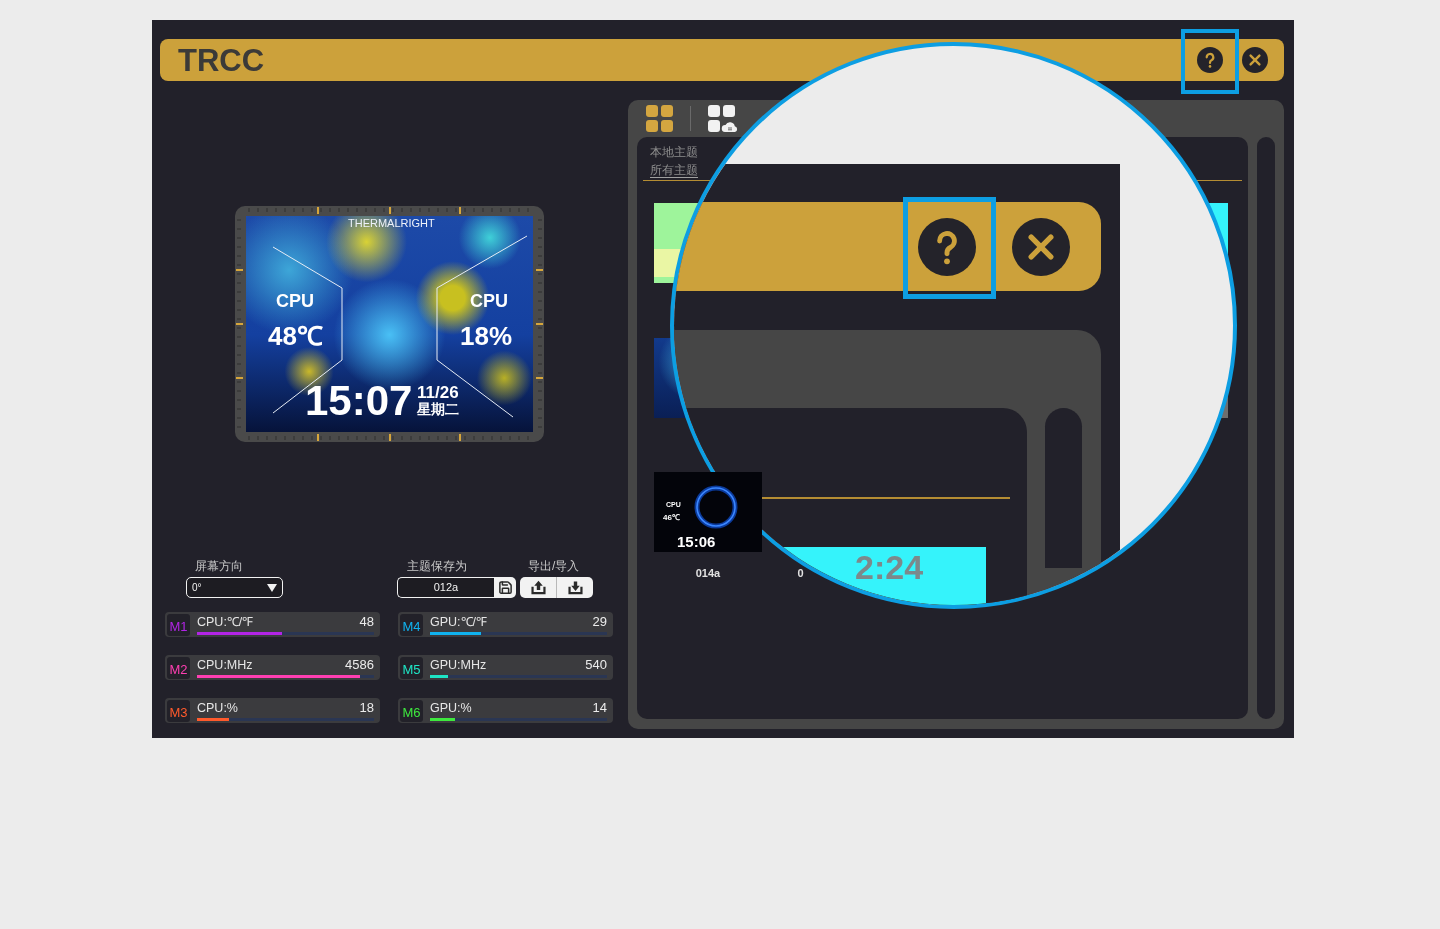 This screenshot has height=929, width=1440. I want to click on grid-cloud-icon, so click(723, 118).